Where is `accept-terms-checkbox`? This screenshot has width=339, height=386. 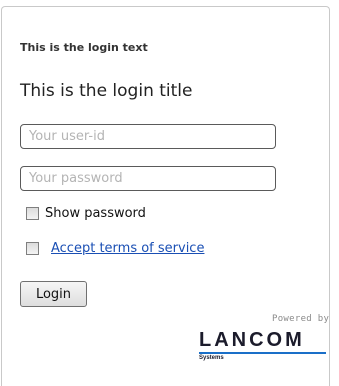
accept-terms-checkbox is located at coordinates (32, 248).